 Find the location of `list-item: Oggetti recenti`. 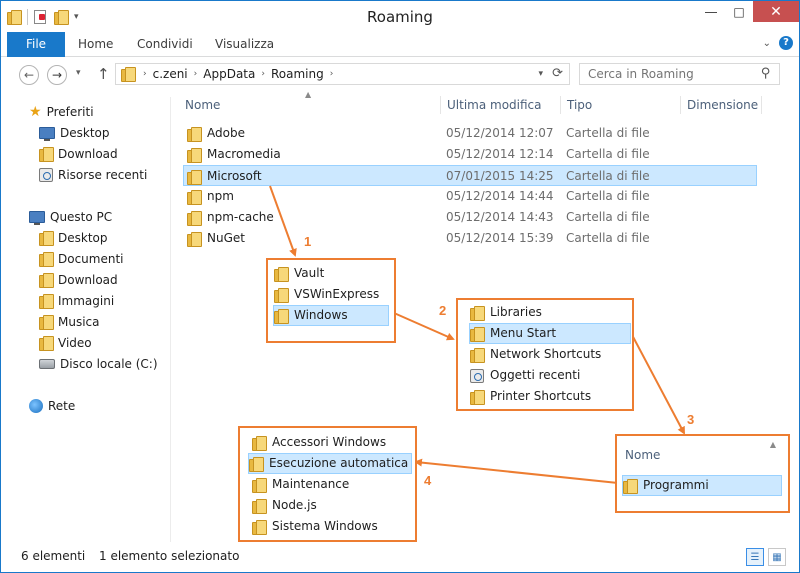

list-item: Oggetti recenti is located at coordinates (525, 375).